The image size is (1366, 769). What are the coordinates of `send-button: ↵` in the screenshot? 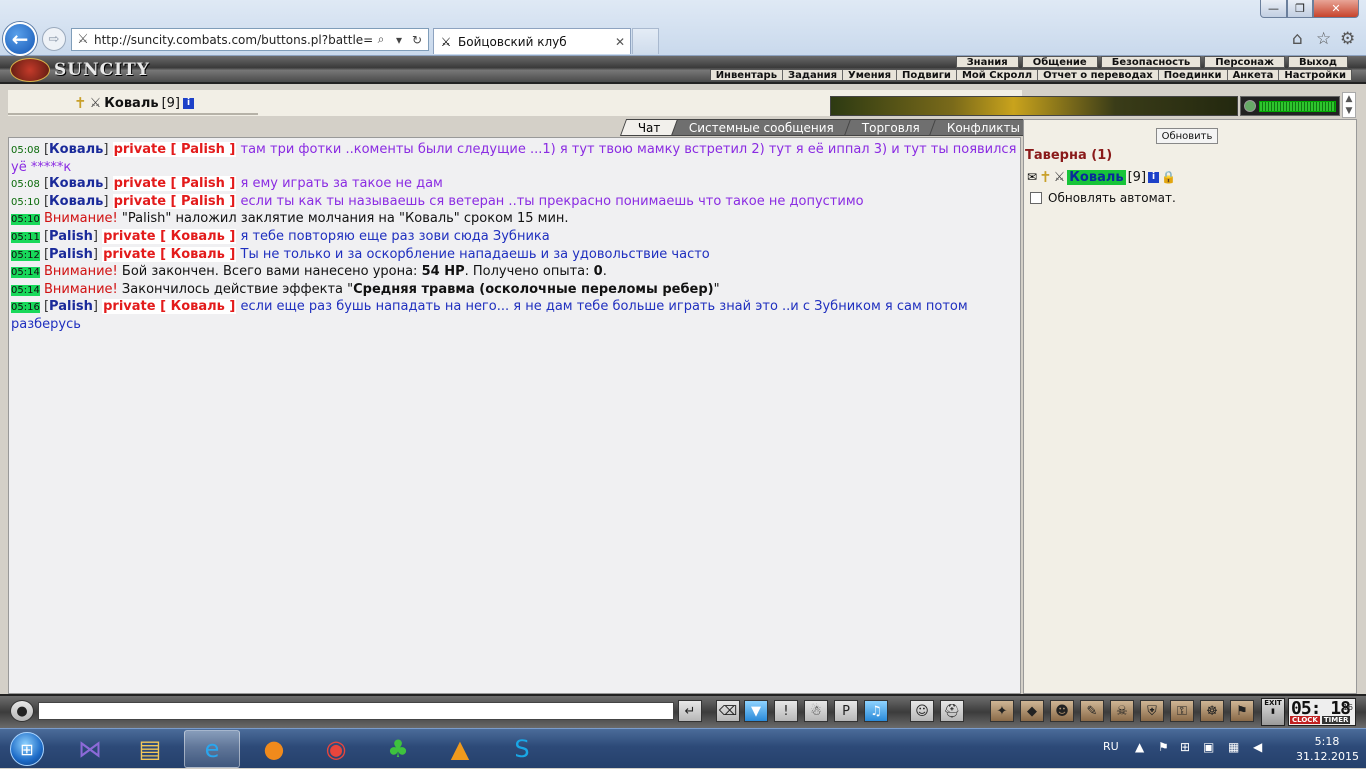 It's located at (690, 711).